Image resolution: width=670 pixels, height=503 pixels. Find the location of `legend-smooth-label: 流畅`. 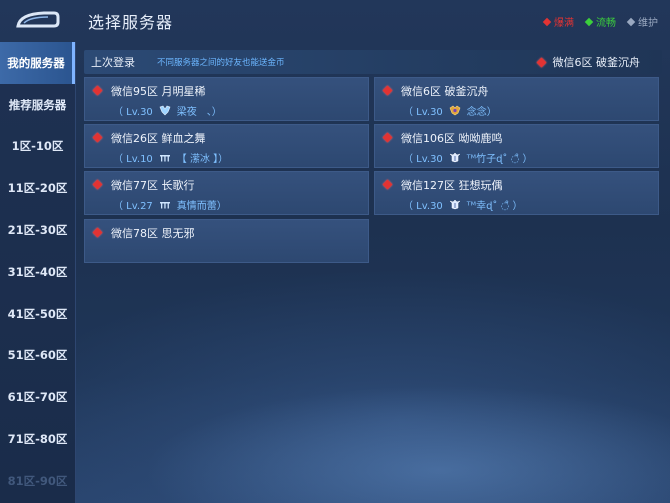

legend-smooth-label: 流畅 is located at coordinates (606, 23).